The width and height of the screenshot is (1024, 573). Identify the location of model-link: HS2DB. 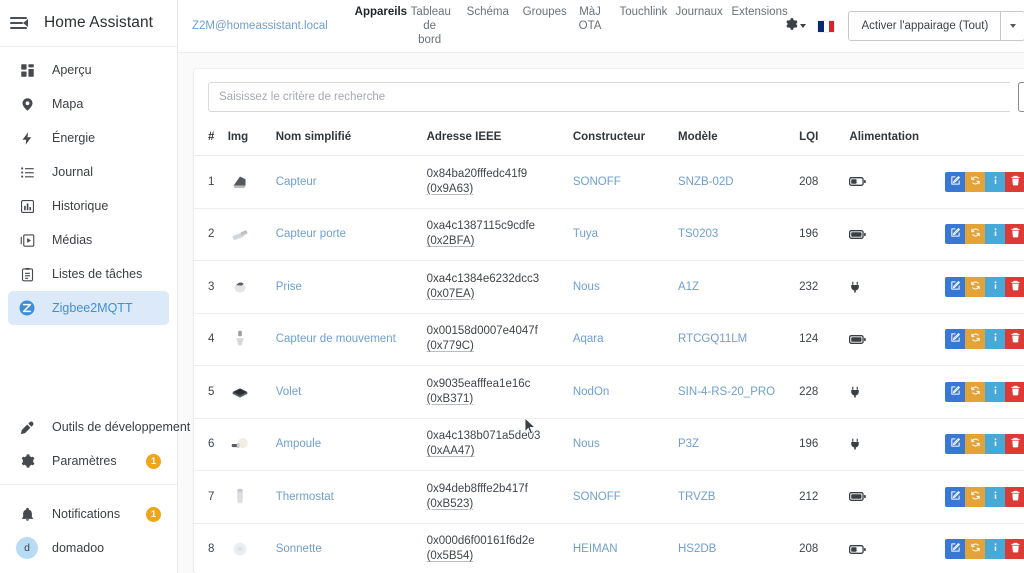
(697, 549).